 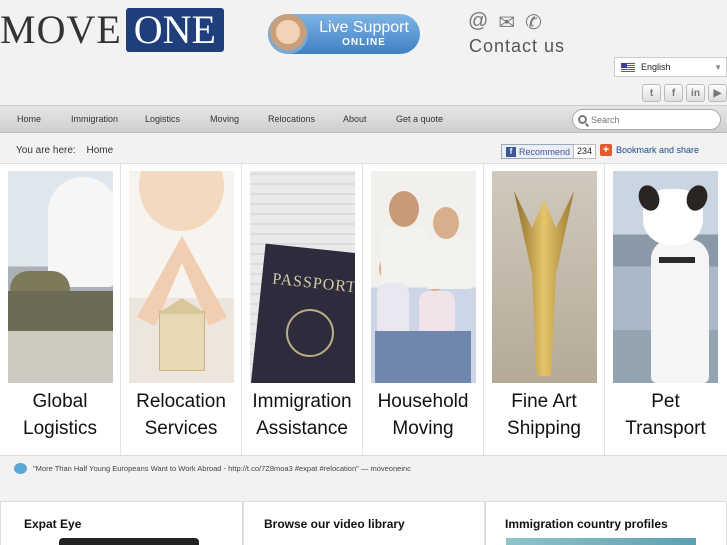 What do you see at coordinates (517, 46) in the screenshot?
I see `contact-us-link: Contact us` at bounding box center [517, 46].